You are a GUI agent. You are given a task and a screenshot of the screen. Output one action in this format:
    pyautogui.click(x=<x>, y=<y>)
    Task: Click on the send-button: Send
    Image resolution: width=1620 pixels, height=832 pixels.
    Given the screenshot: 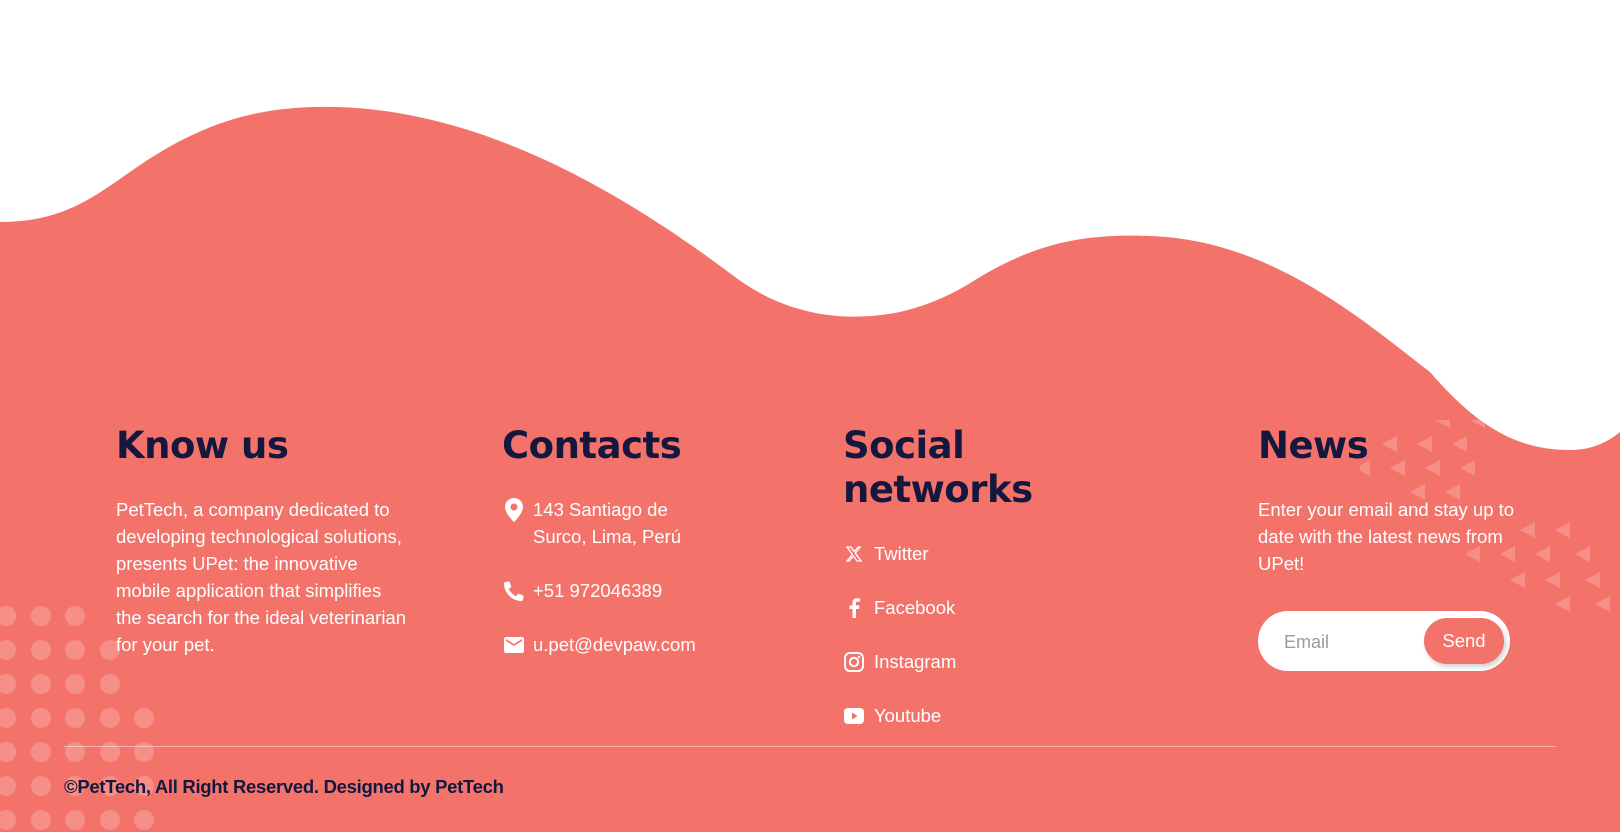 What is the action you would take?
    pyautogui.click(x=1464, y=641)
    